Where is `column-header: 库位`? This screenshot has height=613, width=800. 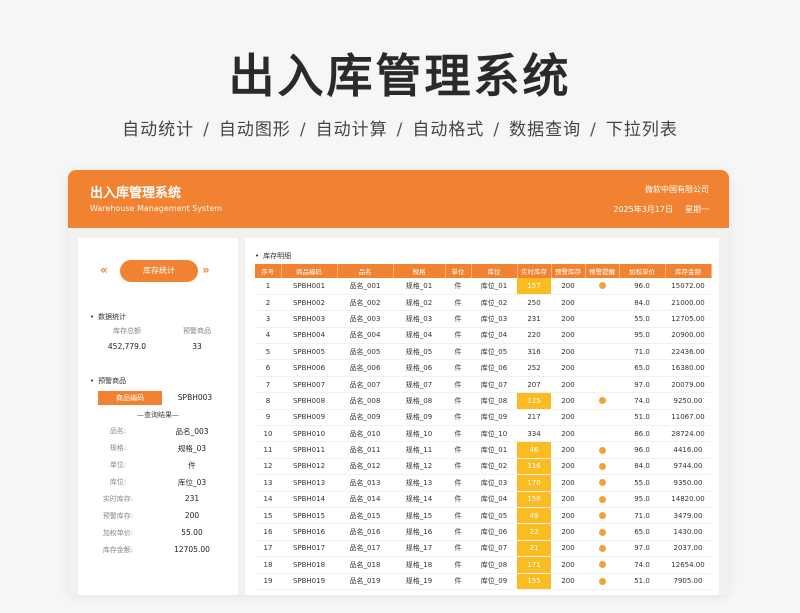 column-header: 库位 is located at coordinates (494, 271).